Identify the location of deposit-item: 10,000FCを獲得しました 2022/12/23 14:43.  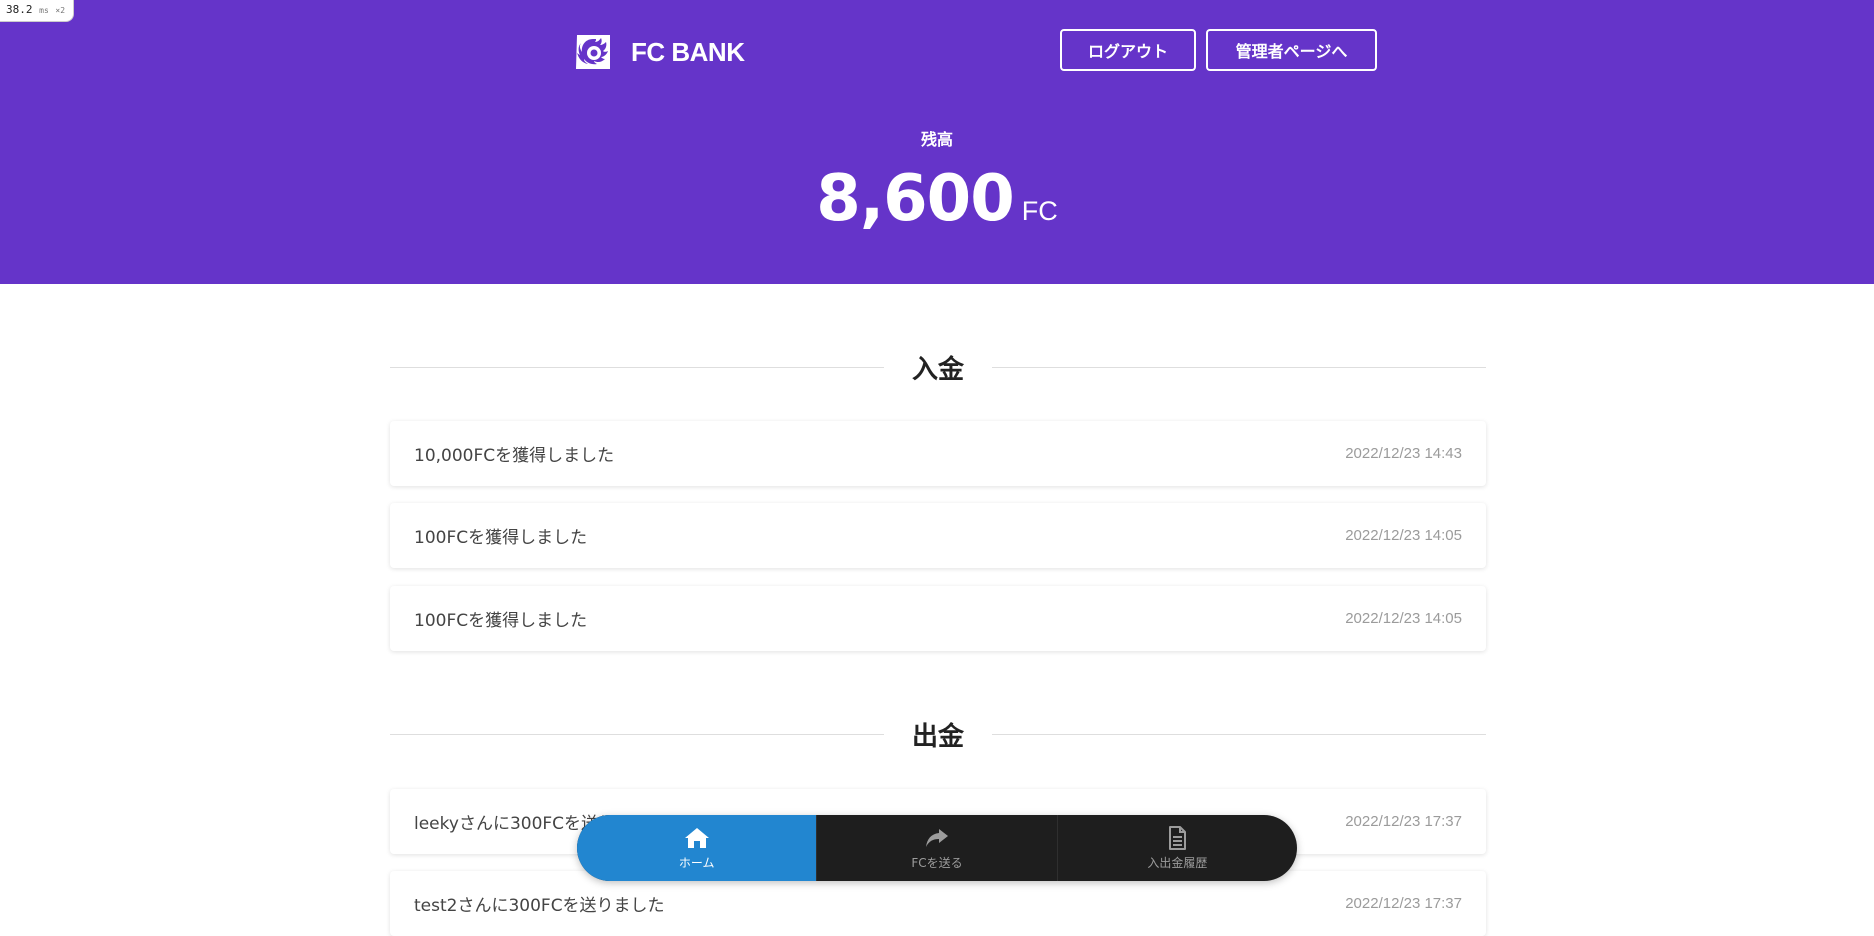
(938, 453).